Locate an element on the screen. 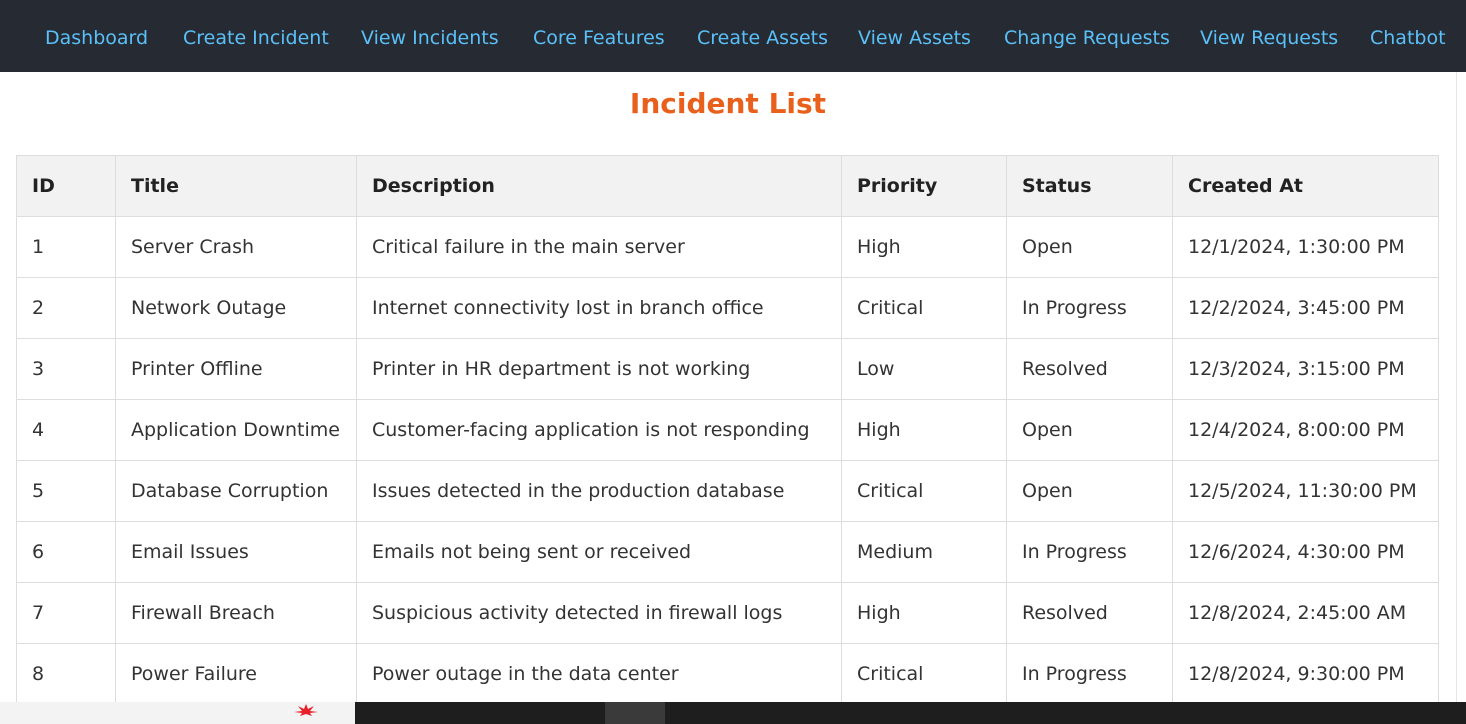  cell-description: Printer in HR department is not working is located at coordinates (599, 369).